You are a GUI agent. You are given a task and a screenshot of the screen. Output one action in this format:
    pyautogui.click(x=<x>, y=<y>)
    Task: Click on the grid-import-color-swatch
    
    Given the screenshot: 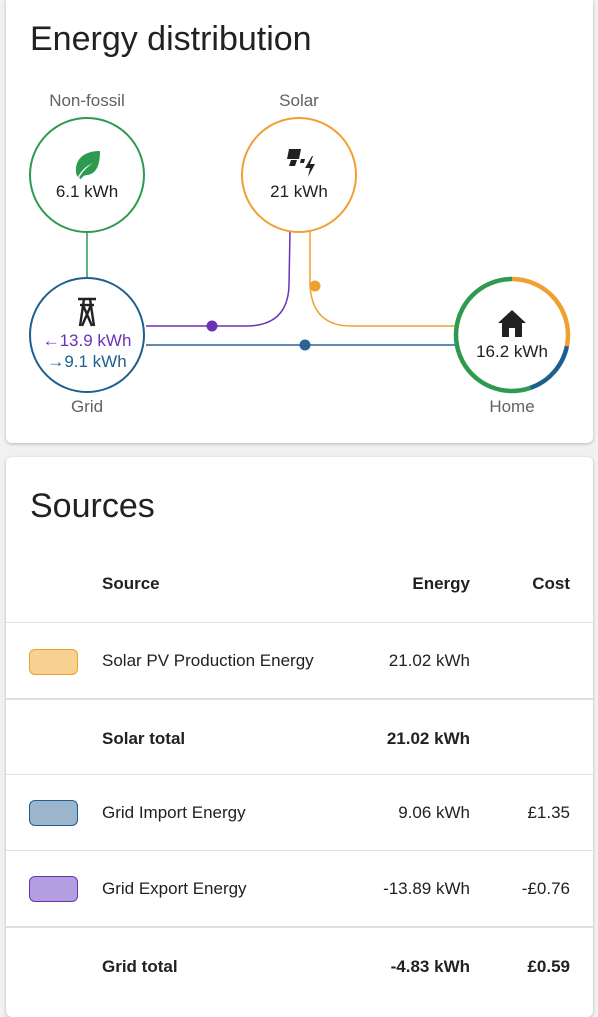 What is the action you would take?
    pyautogui.click(x=53, y=813)
    